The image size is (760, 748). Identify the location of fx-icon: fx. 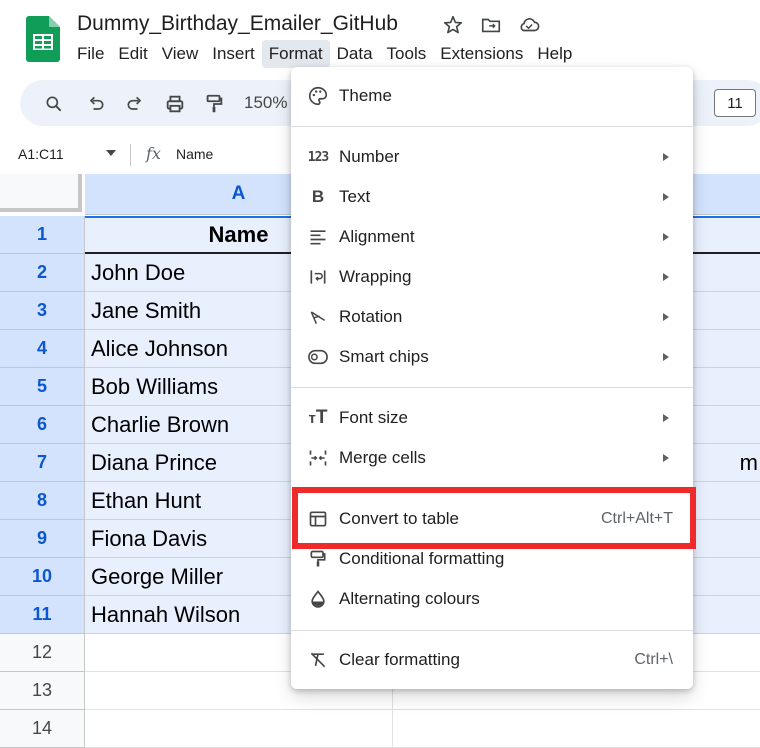
(153, 153).